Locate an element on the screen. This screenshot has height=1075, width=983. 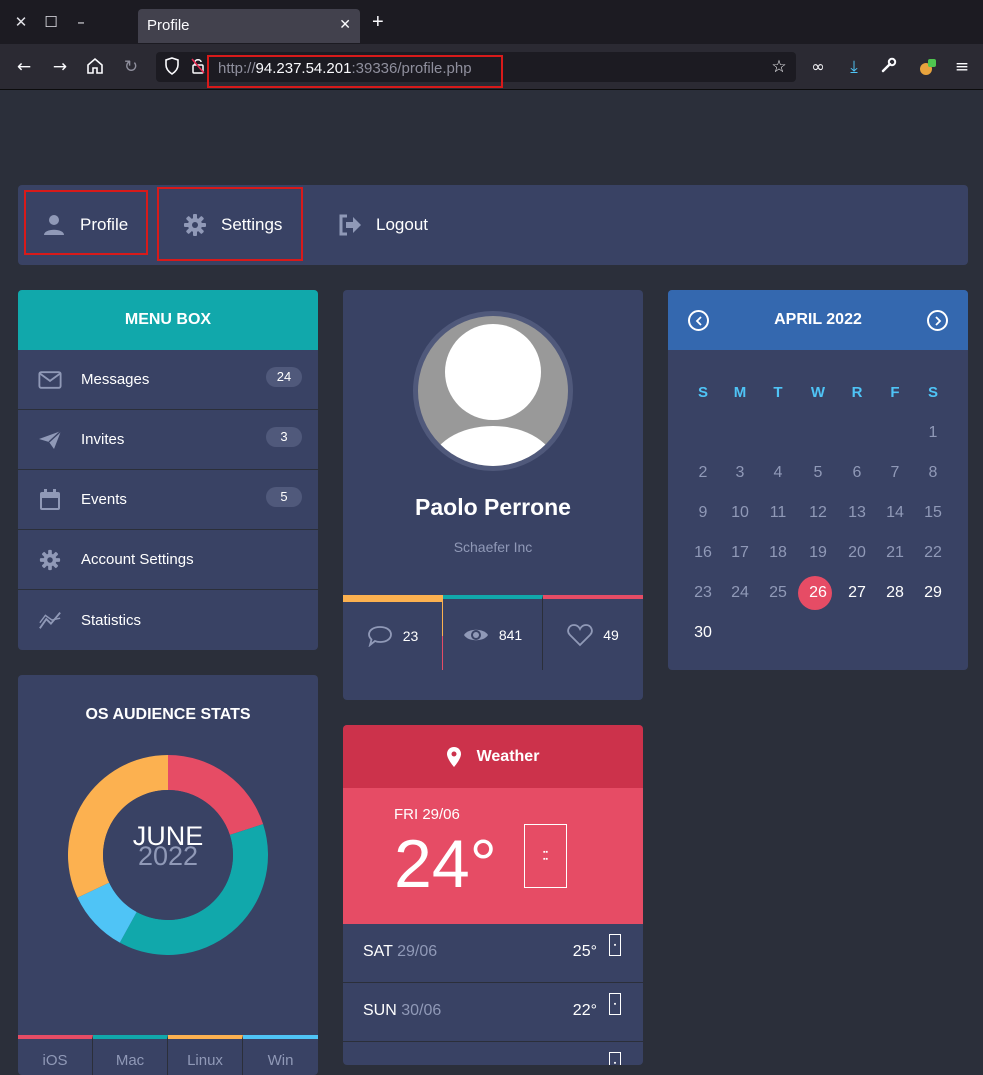
forecast-day: SAT is located at coordinates (378, 951).